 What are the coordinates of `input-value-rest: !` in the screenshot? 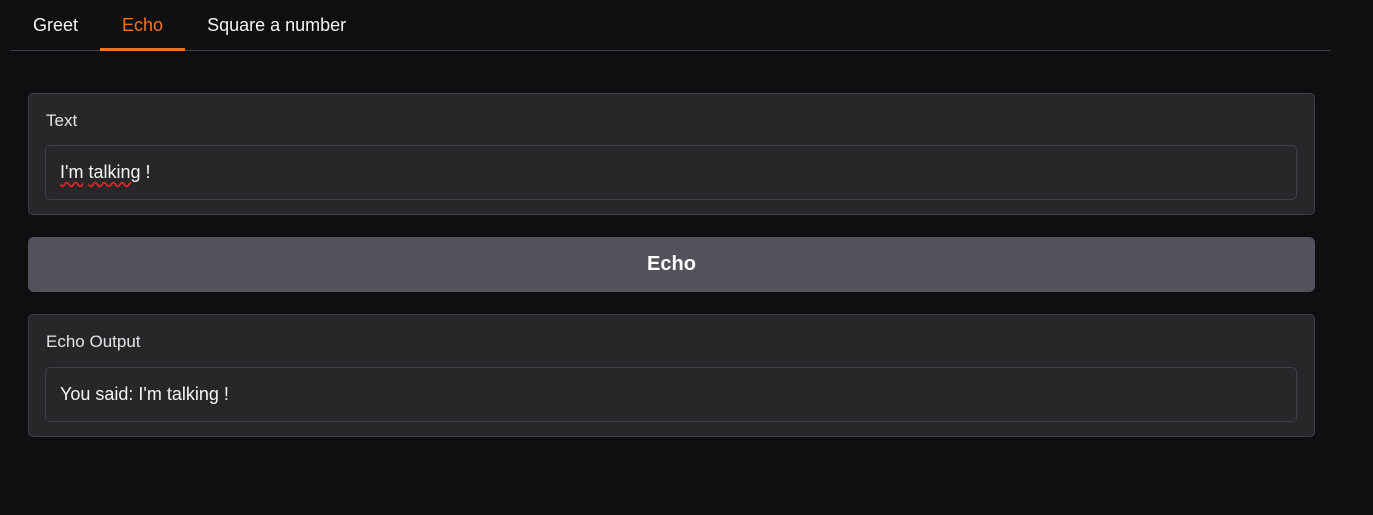 It's located at (145, 172).